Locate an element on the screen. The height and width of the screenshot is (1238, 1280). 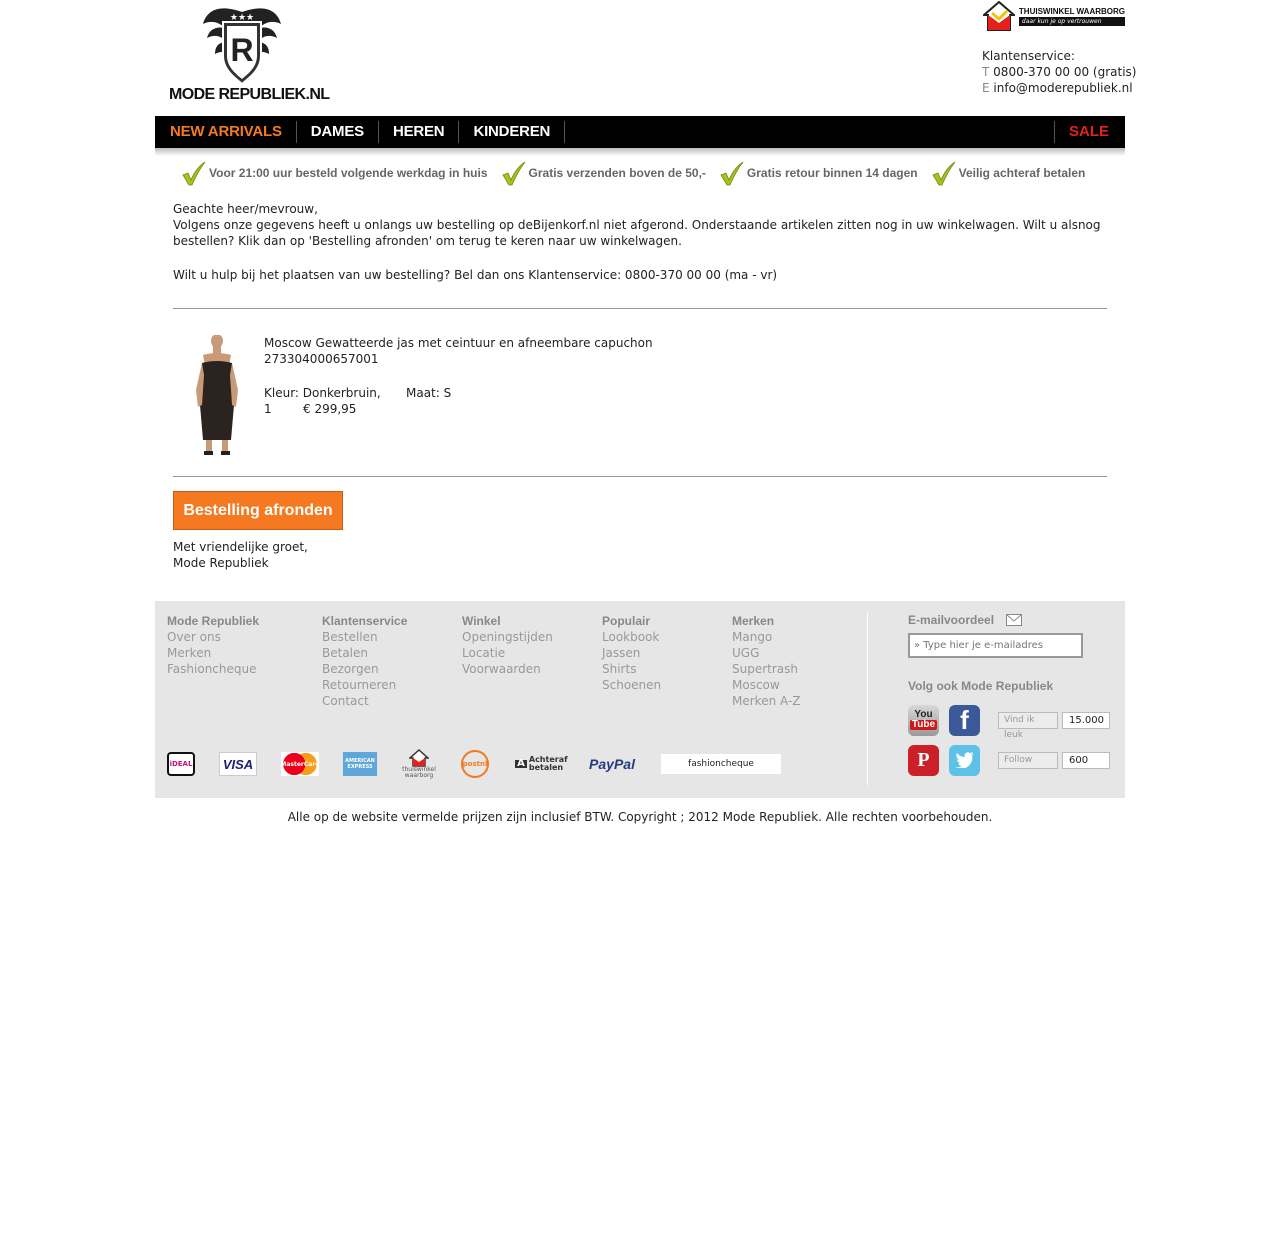
footer-link: Betalen is located at coordinates (364, 653).